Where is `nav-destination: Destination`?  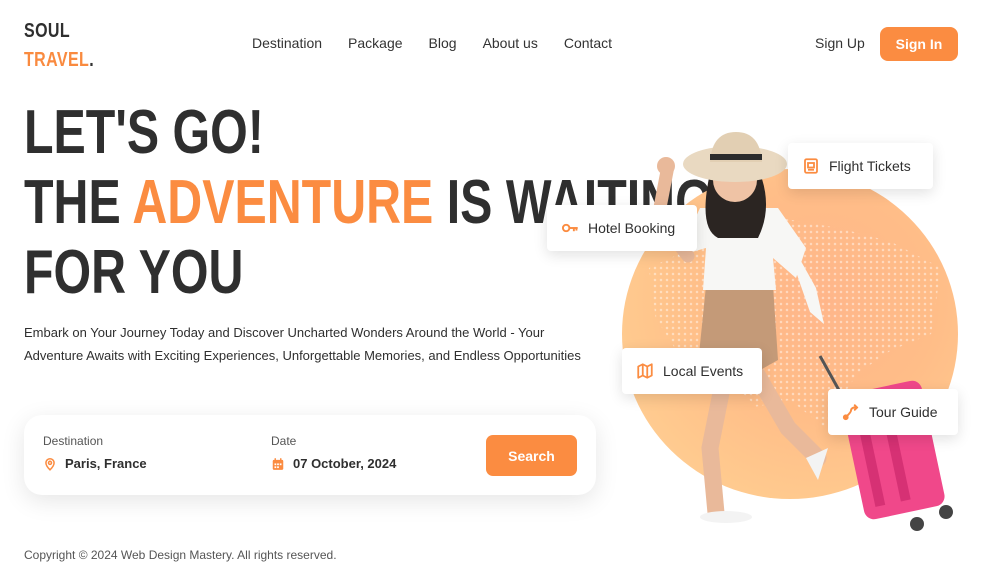
nav-destination: Destination is located at coordinates (287, 43).